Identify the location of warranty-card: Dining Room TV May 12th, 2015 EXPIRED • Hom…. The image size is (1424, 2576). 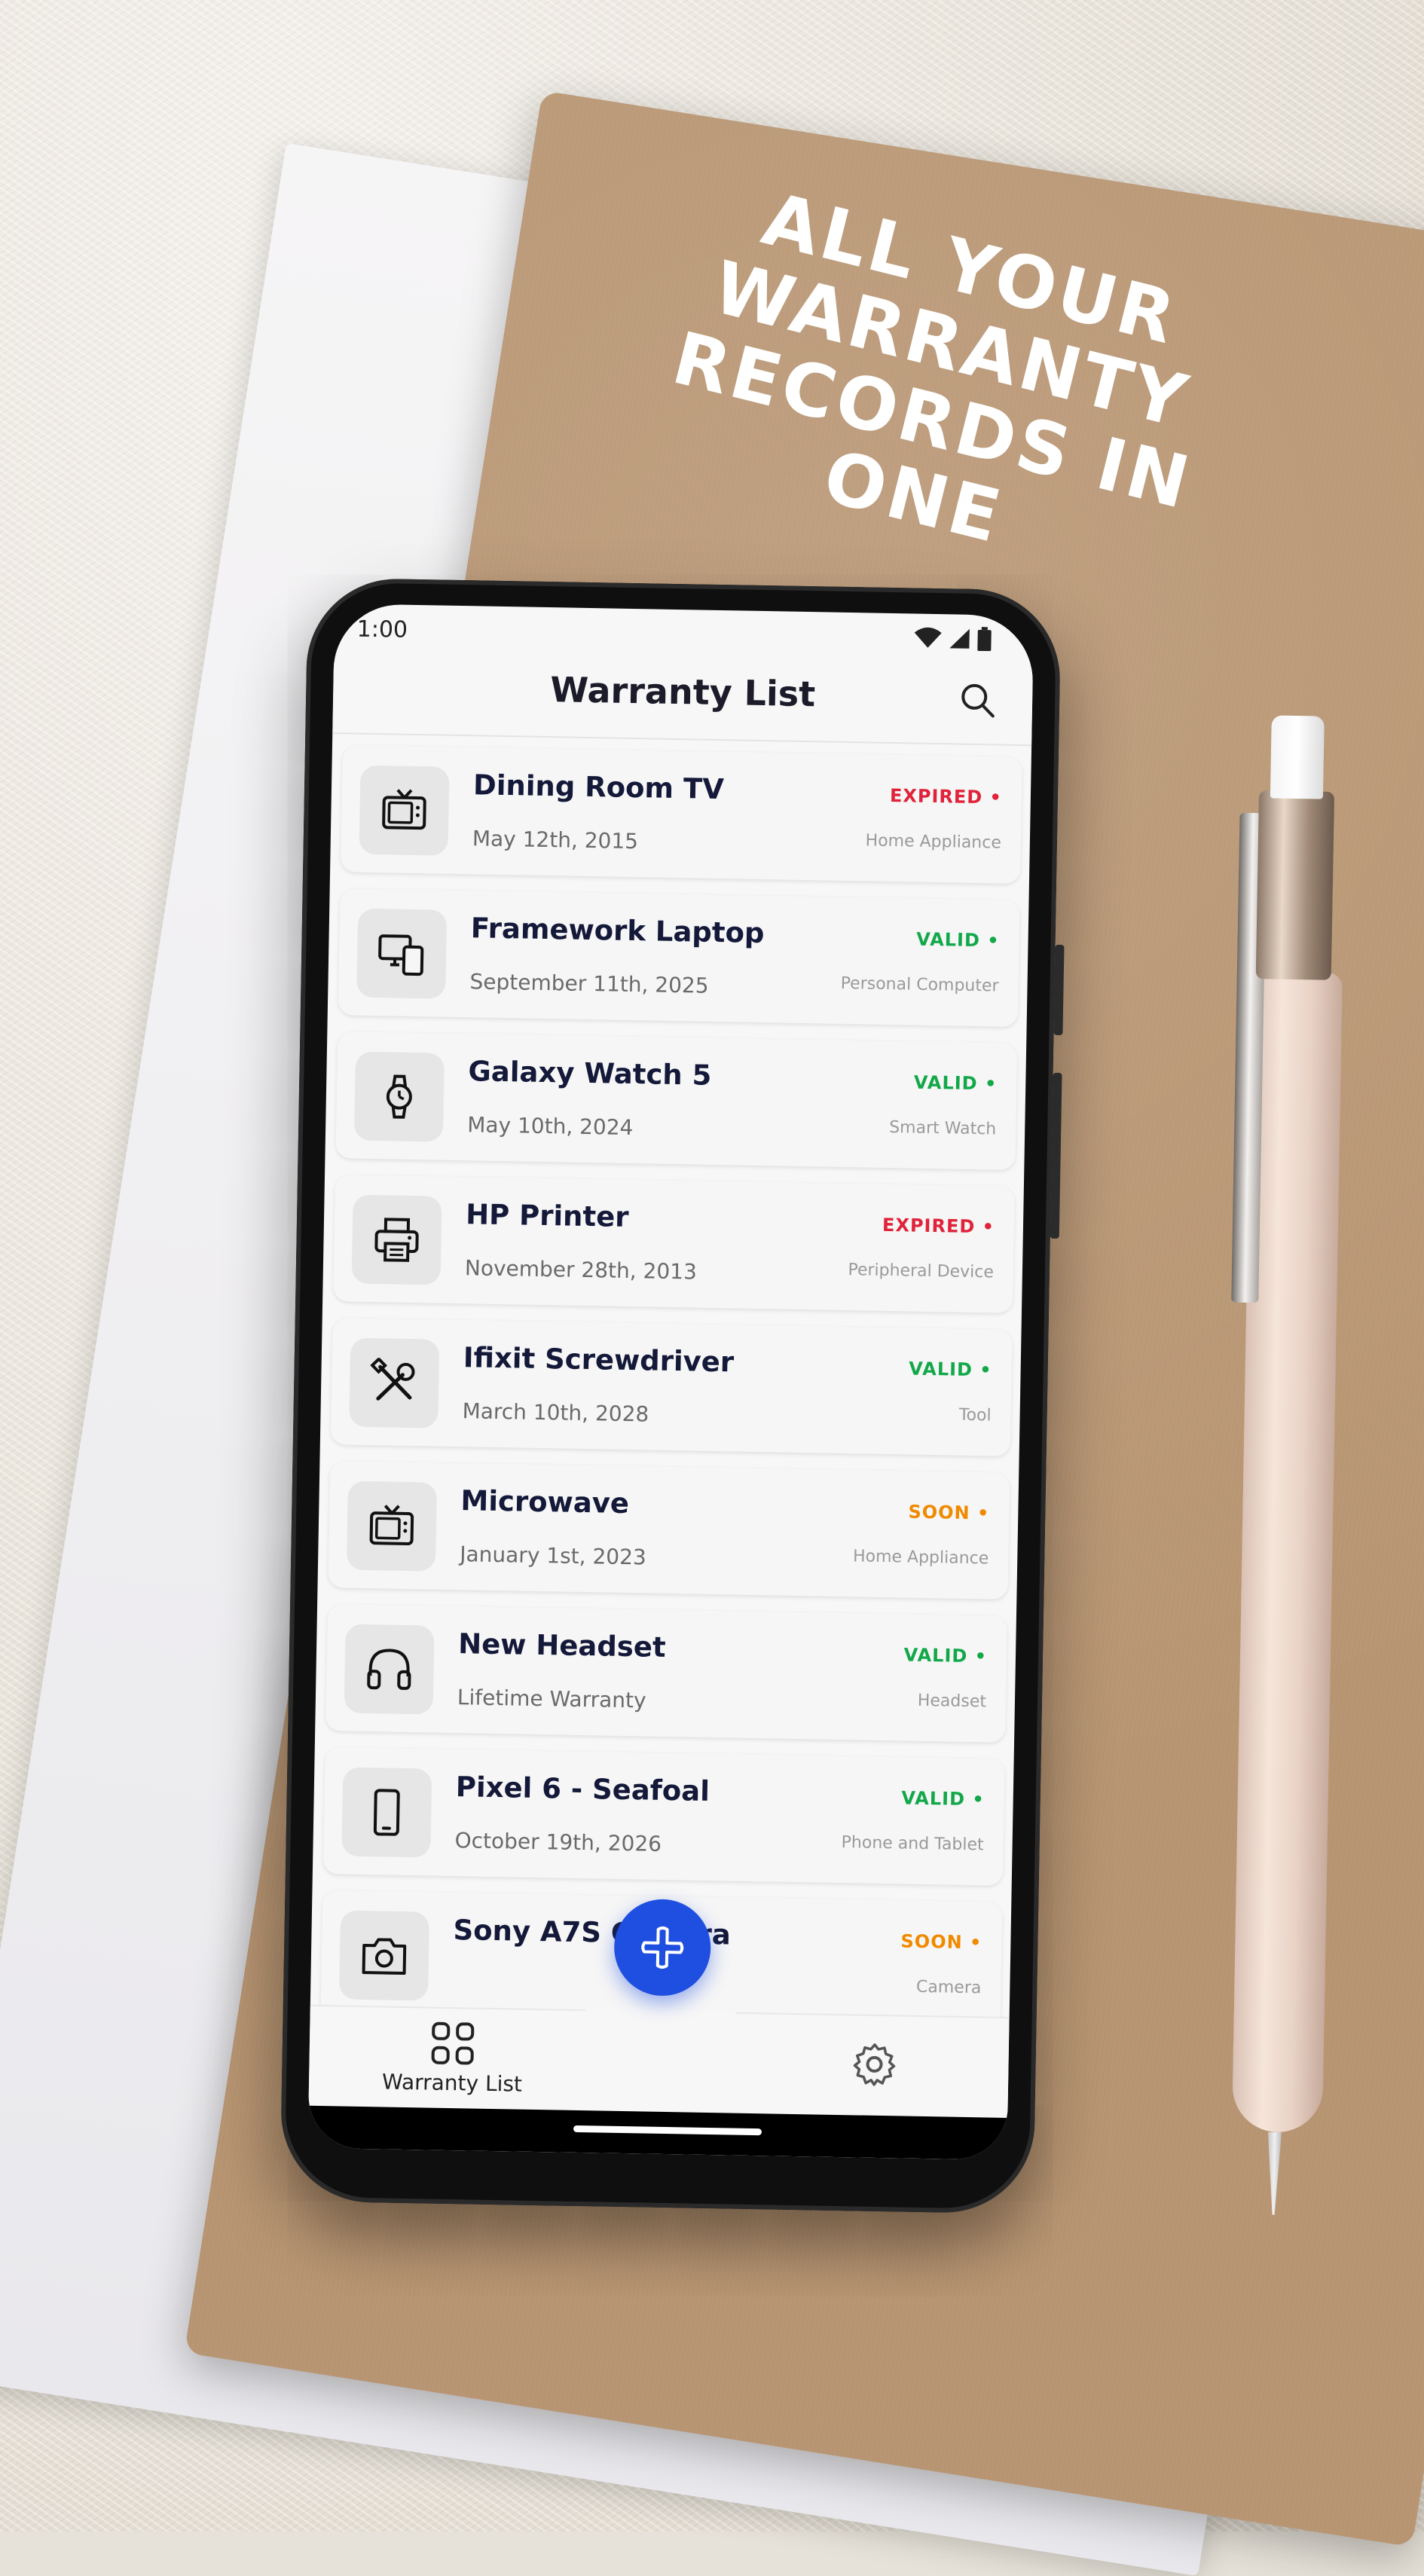
(682, 814).